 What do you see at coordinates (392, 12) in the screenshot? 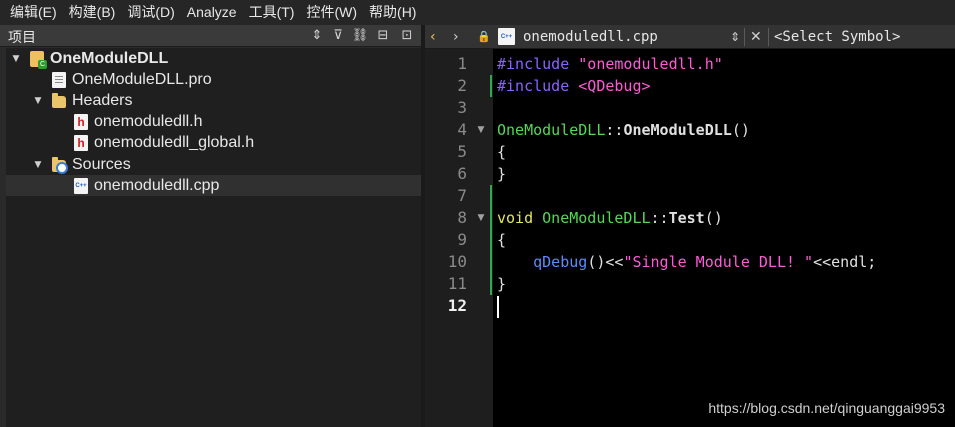
I see `menu-help: 帮助(H)` at bounding box center [392, 12].